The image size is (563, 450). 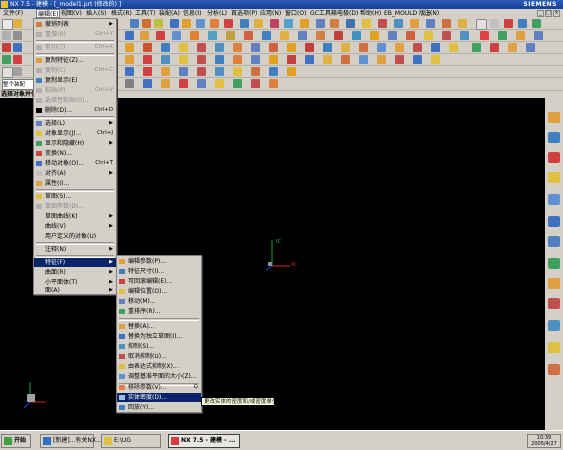 What do you see at coordinates (399, 47) in the screenshot?
I see `extend-icon` at bounding box center [399, 47].